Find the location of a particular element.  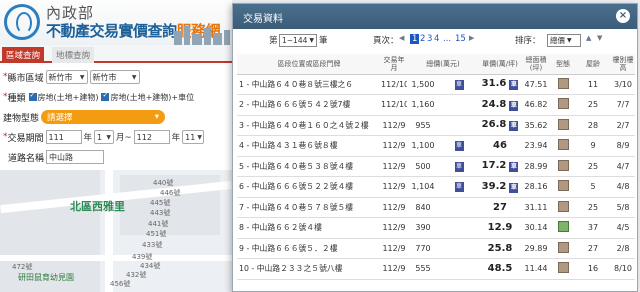

table-row: 8 - 中山路６６２號４樓 112/9 390 12.9 30.14 37 4/5 is located at coordinates (436, 228).